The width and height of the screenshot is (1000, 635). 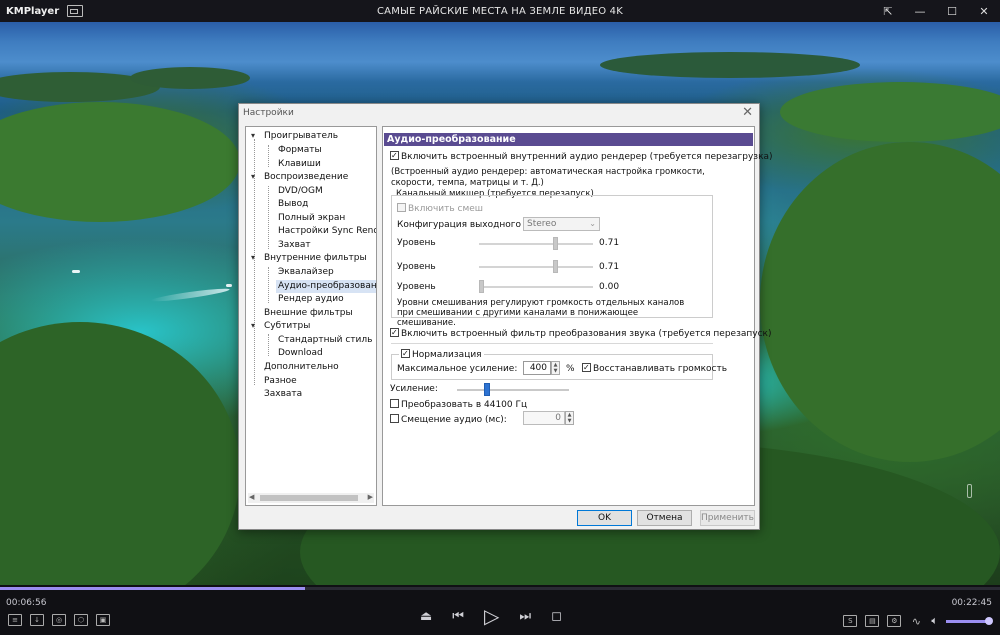 I want to click on enable-renderer-checkbox, so click(x=394, y=155).